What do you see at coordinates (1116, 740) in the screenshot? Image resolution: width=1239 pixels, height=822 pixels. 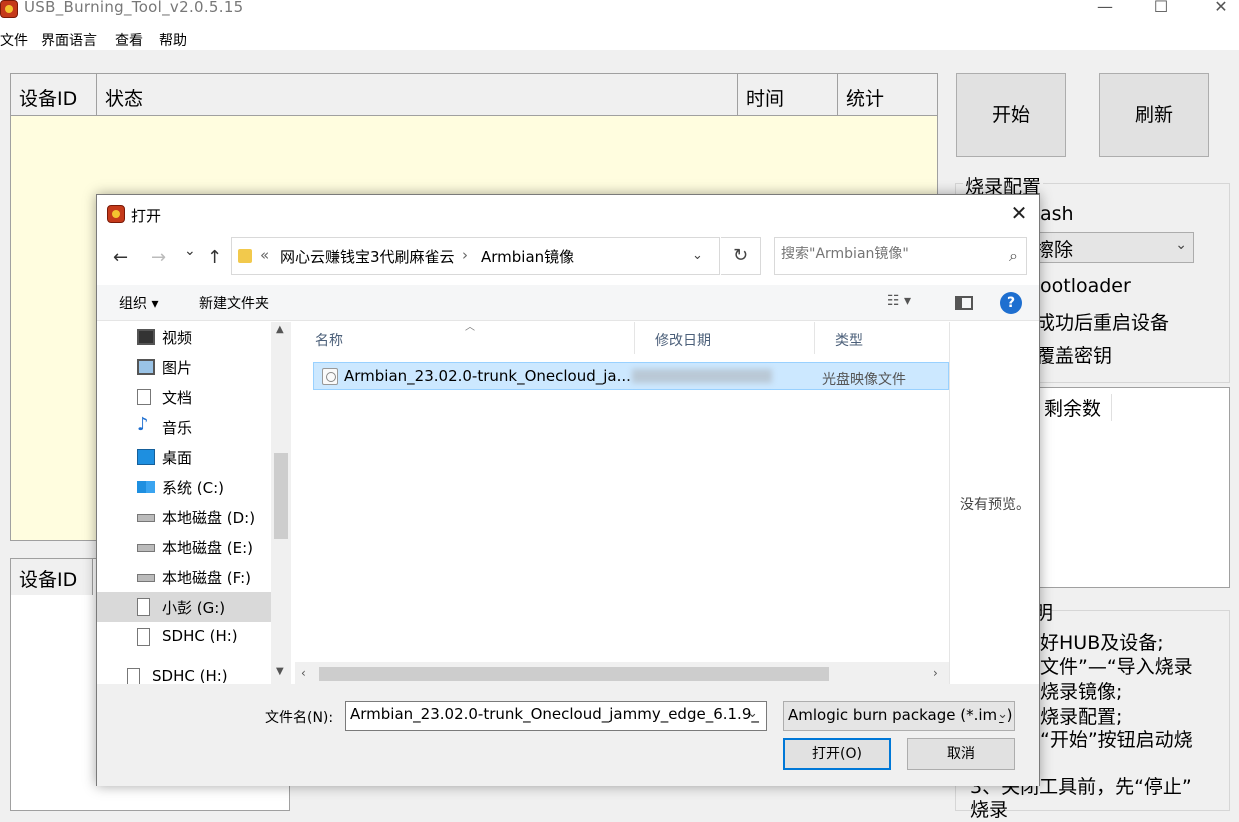 I see `help-line-5: “开始”按钮启动烧` at bounding box center [1116, 740].